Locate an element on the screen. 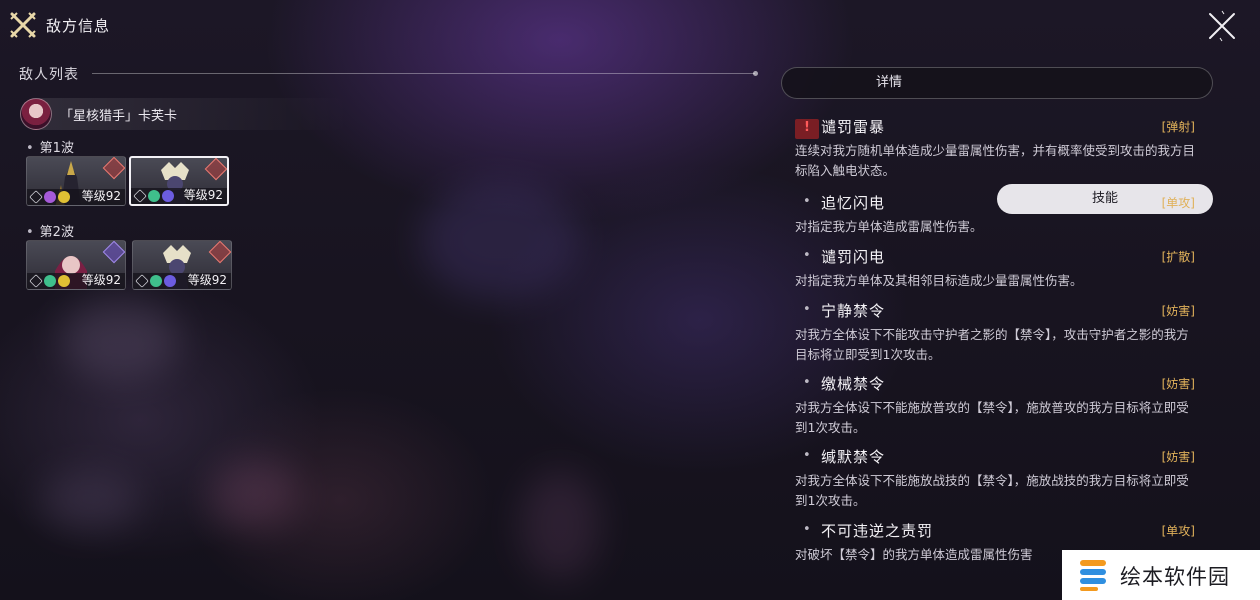 The image size is (1260, 600). tab-details: 详情 is located at coordinates (889, 83).